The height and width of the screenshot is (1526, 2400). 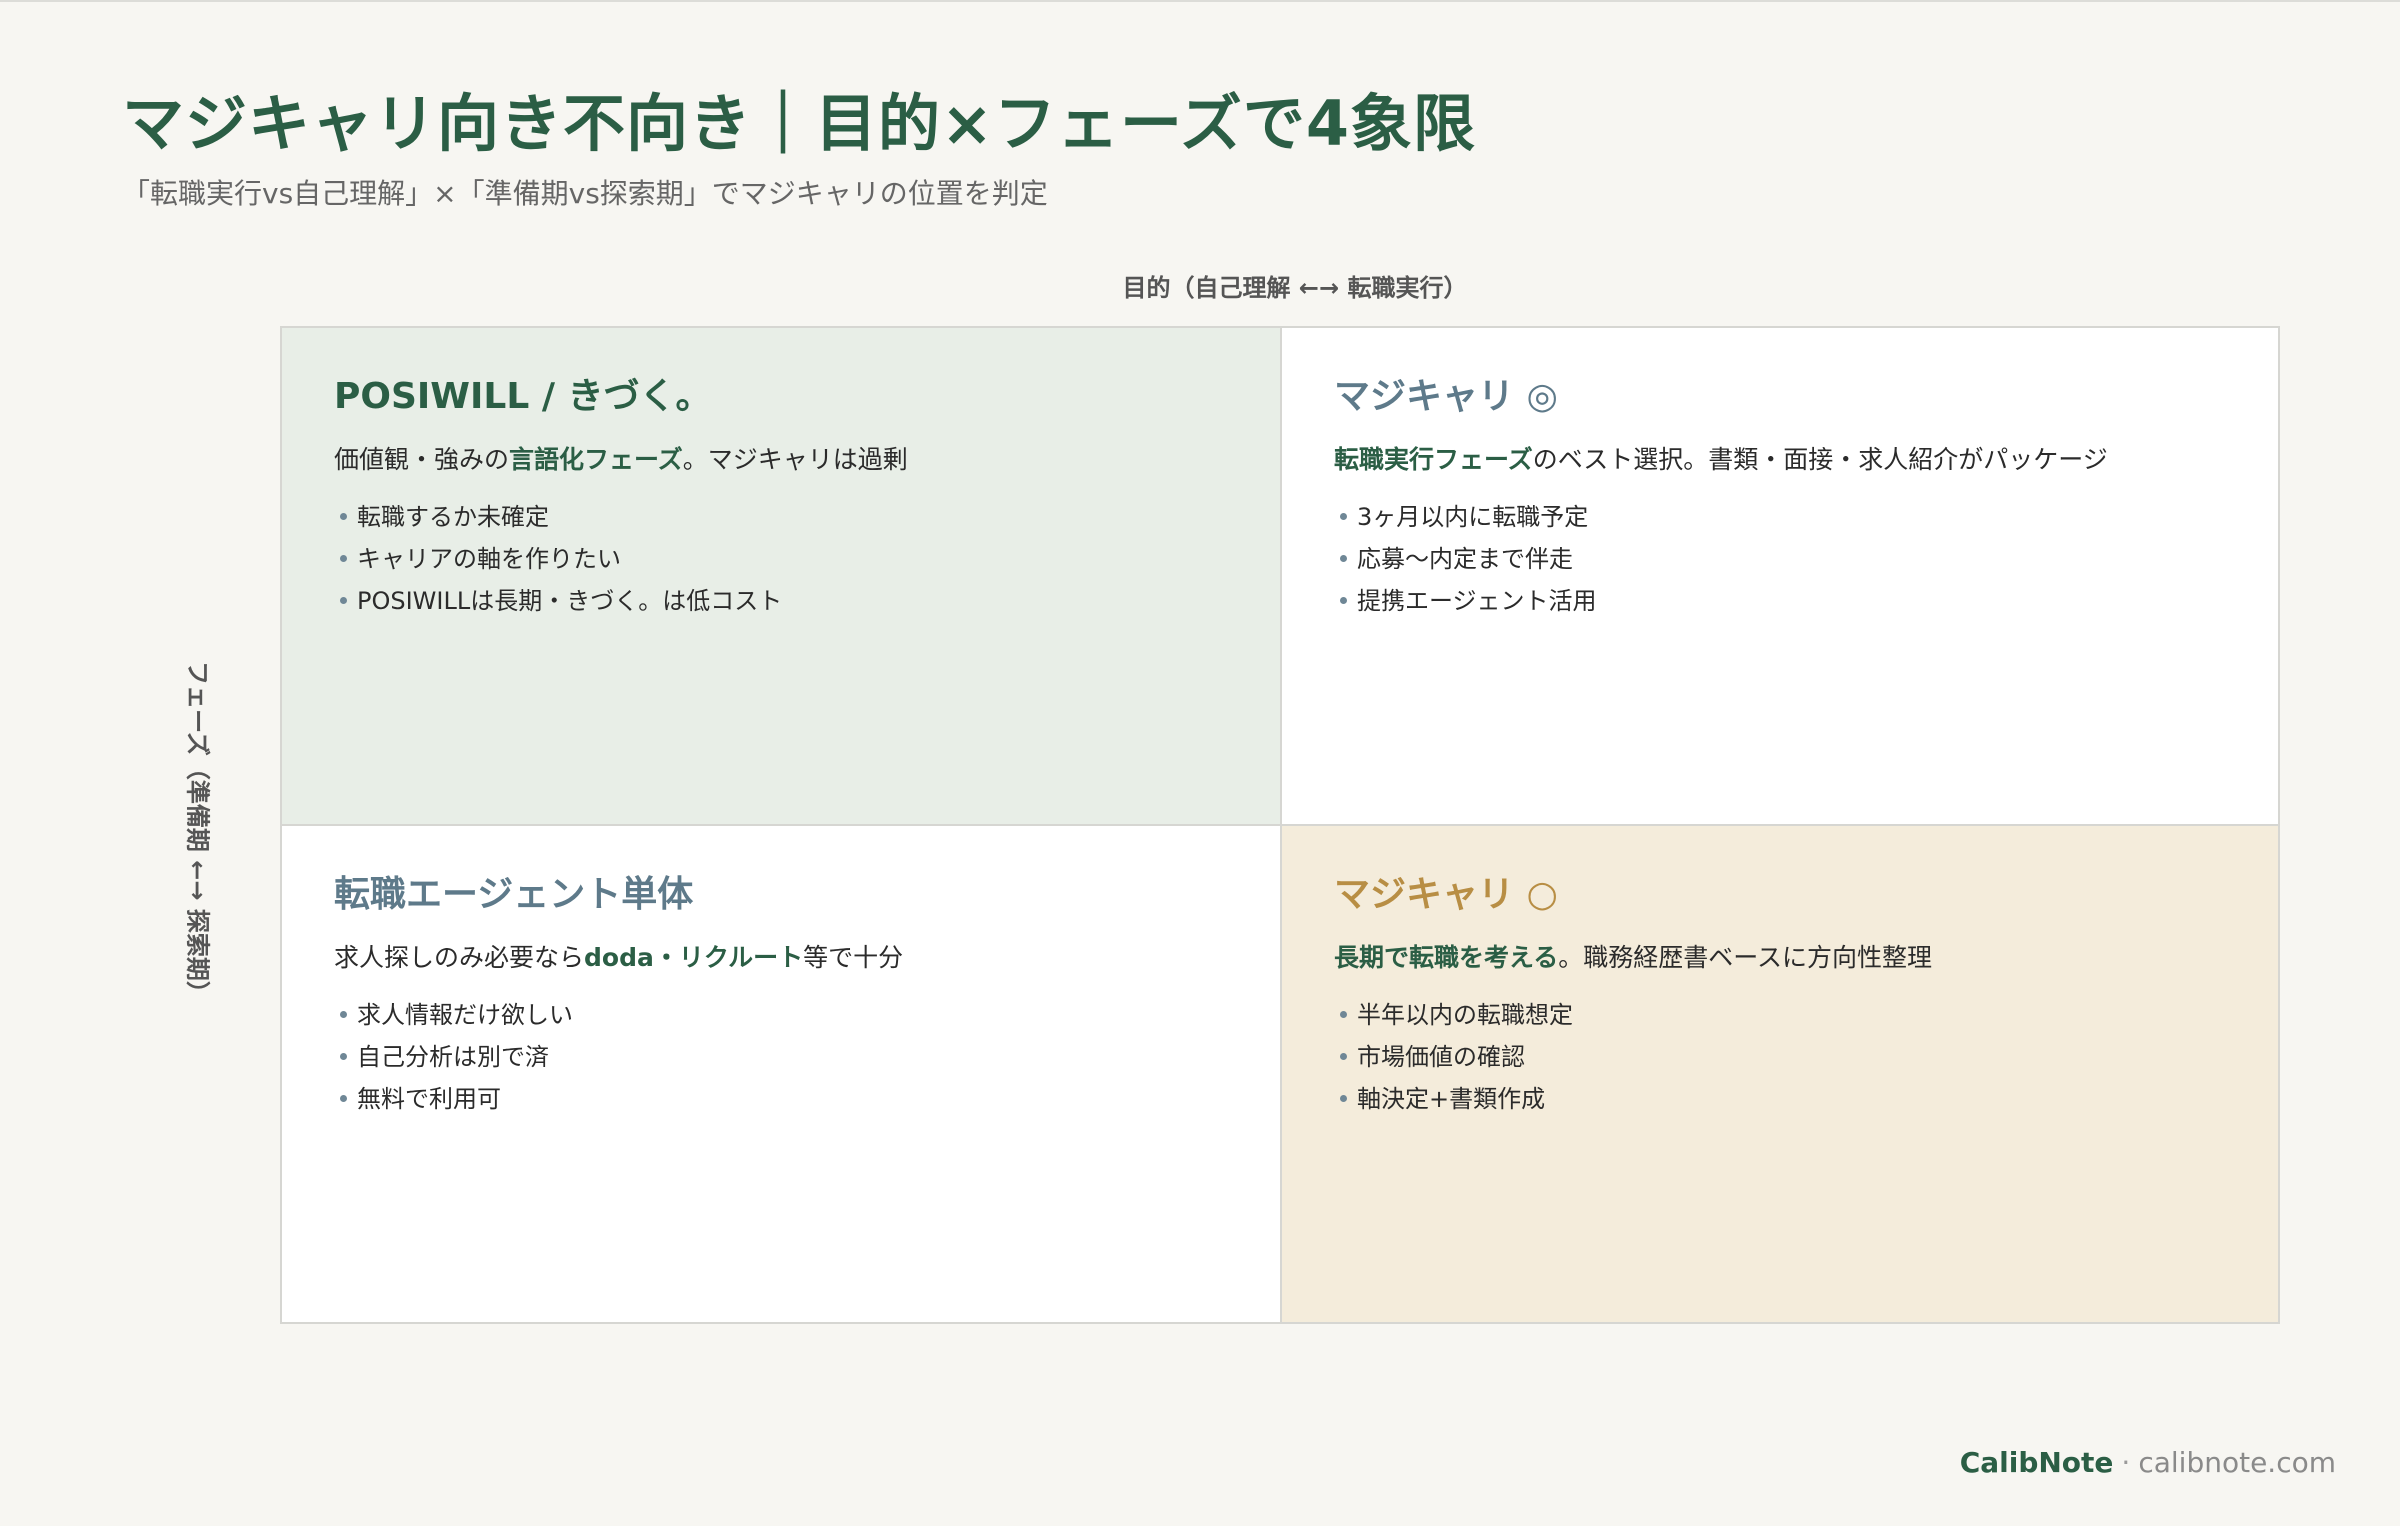 I want to click on desc-text: 。職務経歴書ベースに方向性整理, so click(x=1745, y=957).